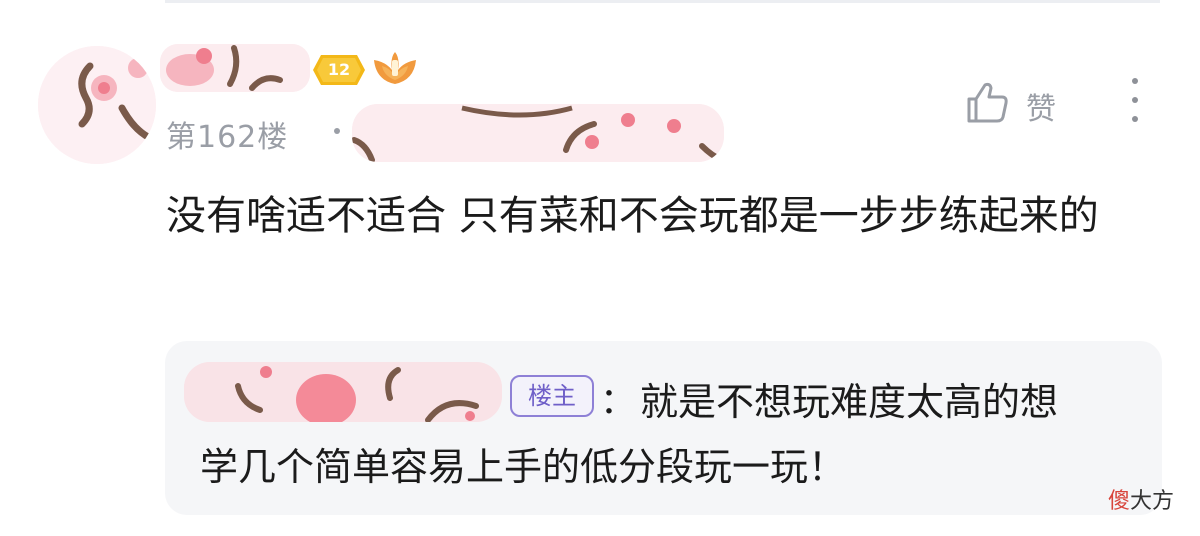 The width and height of the screenshot is (1200, 536). I want to click on watermark-first-char: 傻, so click(1119, 501).